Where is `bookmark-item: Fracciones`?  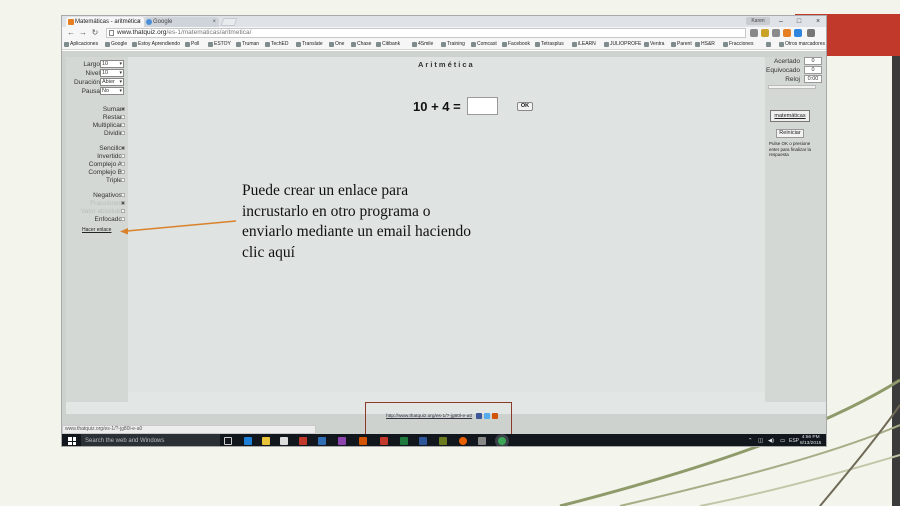 bookmark-item: Fracciones is located at coordinates (738, 44).